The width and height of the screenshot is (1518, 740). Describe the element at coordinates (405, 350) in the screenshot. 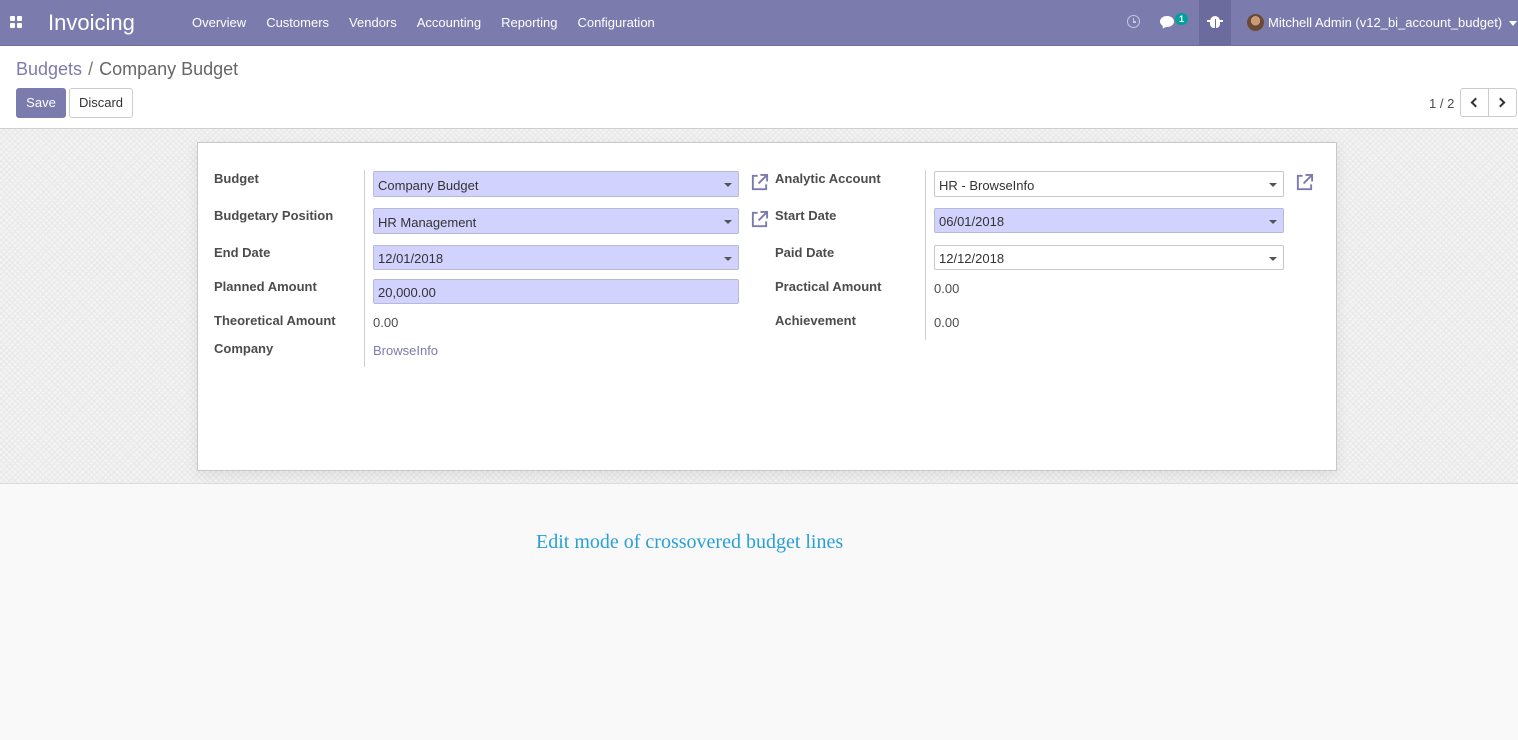

I see `company-link: BrowseInfo` at that location.